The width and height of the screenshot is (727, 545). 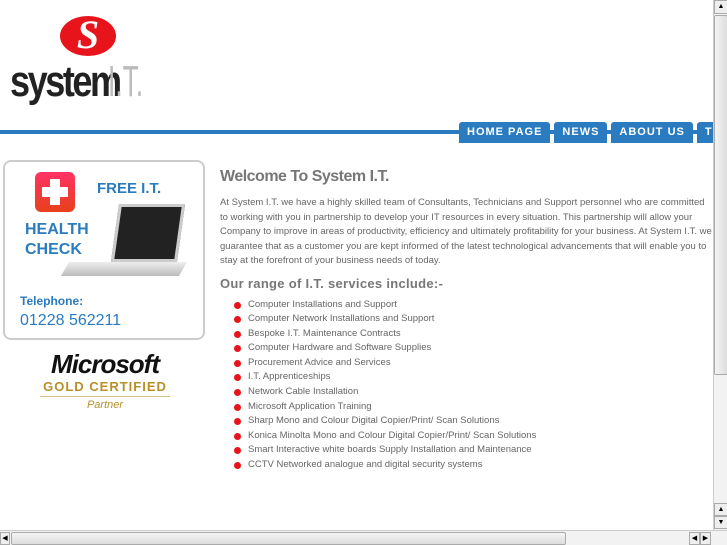 I want to click on vertical-scrollbar: ▲ ▲ ▼, so click(x=720, y=265).